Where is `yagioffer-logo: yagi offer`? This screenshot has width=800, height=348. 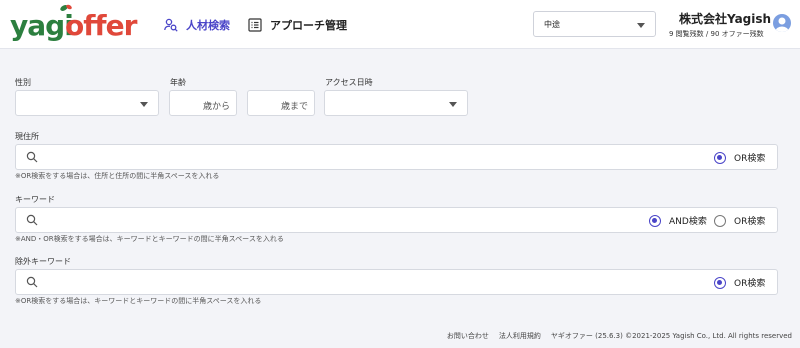 yagioffer-logo: yagi offer is located at coordinates (73, 25).